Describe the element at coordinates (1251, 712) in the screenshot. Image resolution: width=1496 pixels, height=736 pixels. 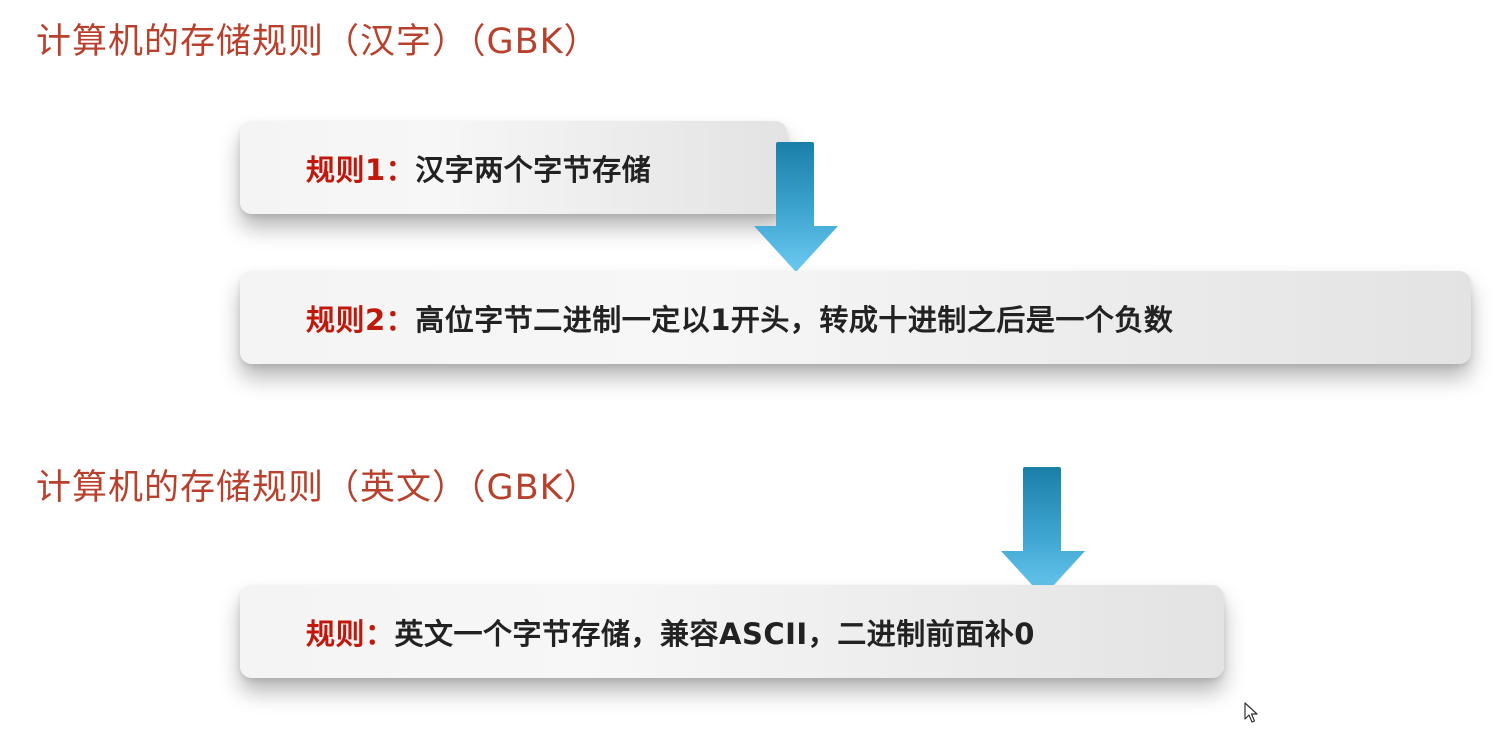
I see `mouse-pointer-icon` at that location.